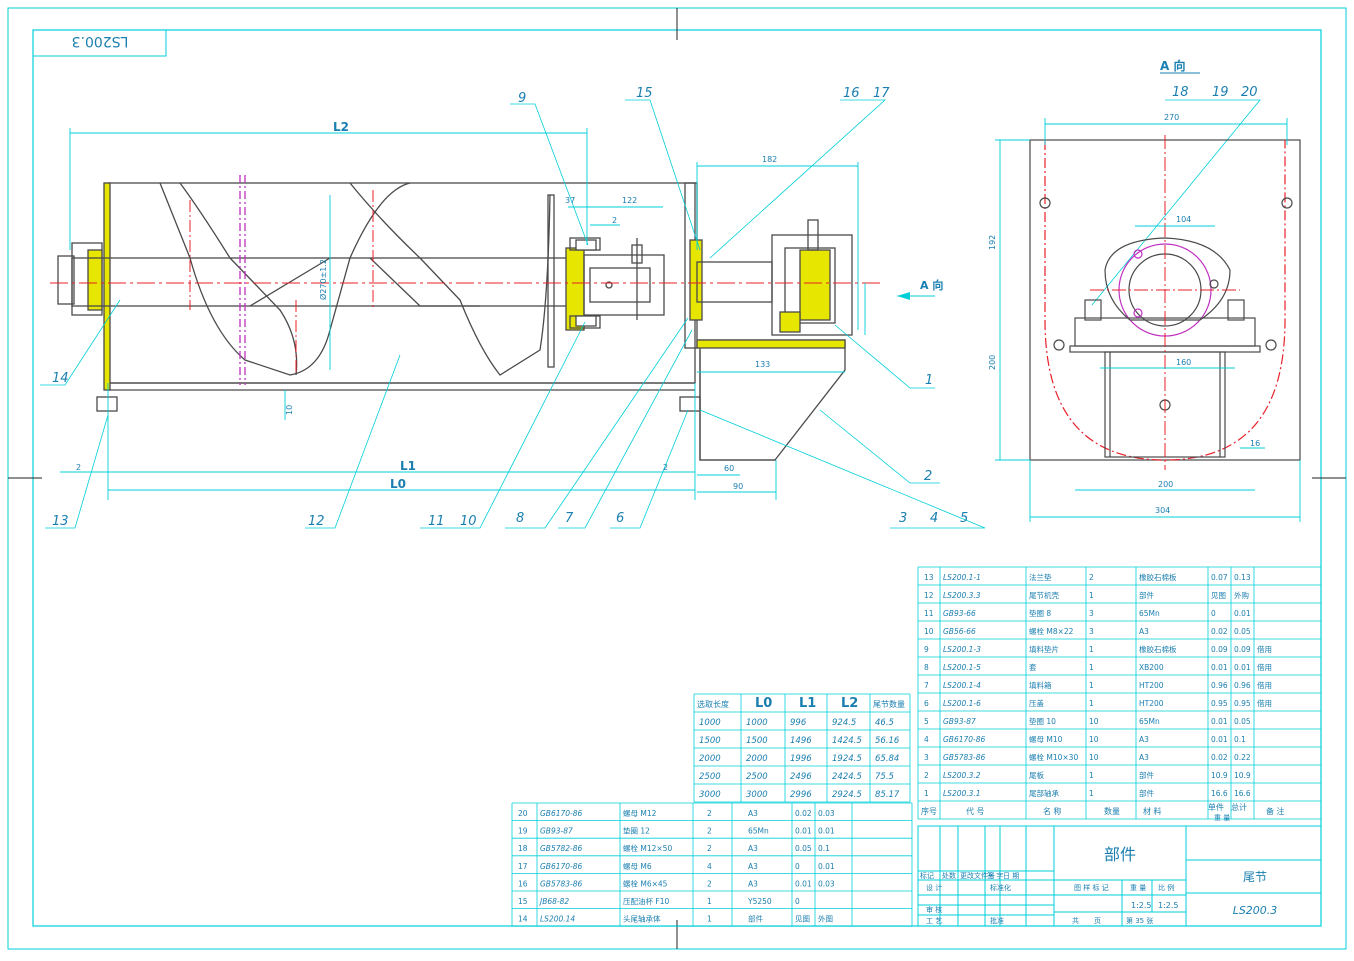 This screenshot has height=961, width=1354. What do you see at coordinates (1168, 905) in the screenshot?
I see `tb-scale-2: 1:2.5` at bounding box center [1168, 905].